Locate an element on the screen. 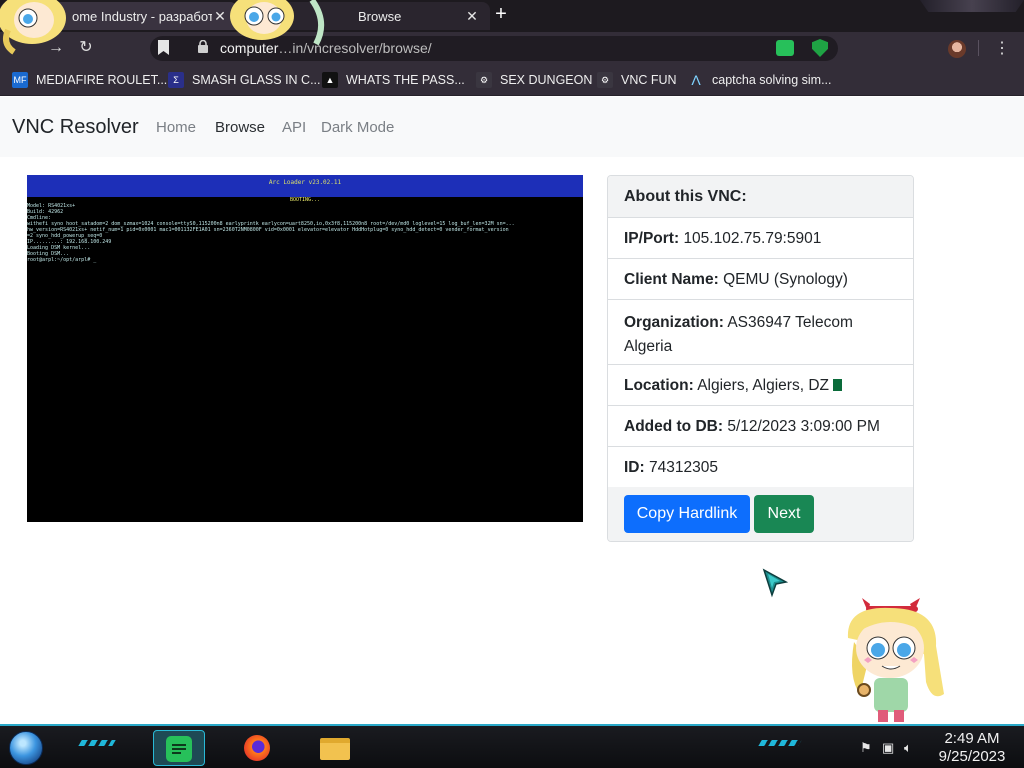 The width and height of the screenshot is (1024, 768). taskbar: ⚑ ▣ 🔈︎ 2:49 AM 9/25/2023 is located at coordinates (512, 746).